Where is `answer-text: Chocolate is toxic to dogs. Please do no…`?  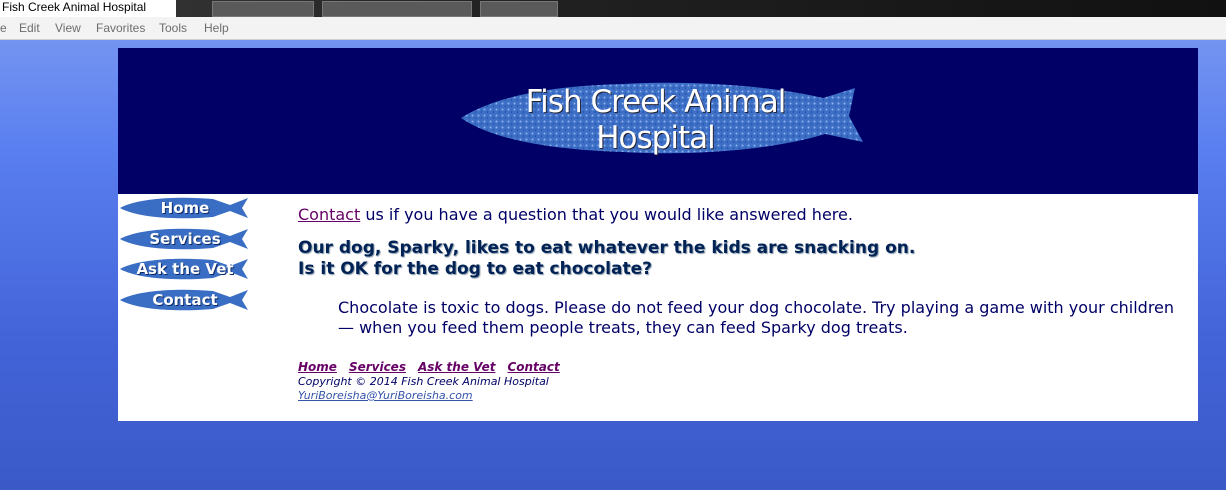
answer-text: Chocolate is toxic to dogs. Please do no… is located at coordinates (756, 317).